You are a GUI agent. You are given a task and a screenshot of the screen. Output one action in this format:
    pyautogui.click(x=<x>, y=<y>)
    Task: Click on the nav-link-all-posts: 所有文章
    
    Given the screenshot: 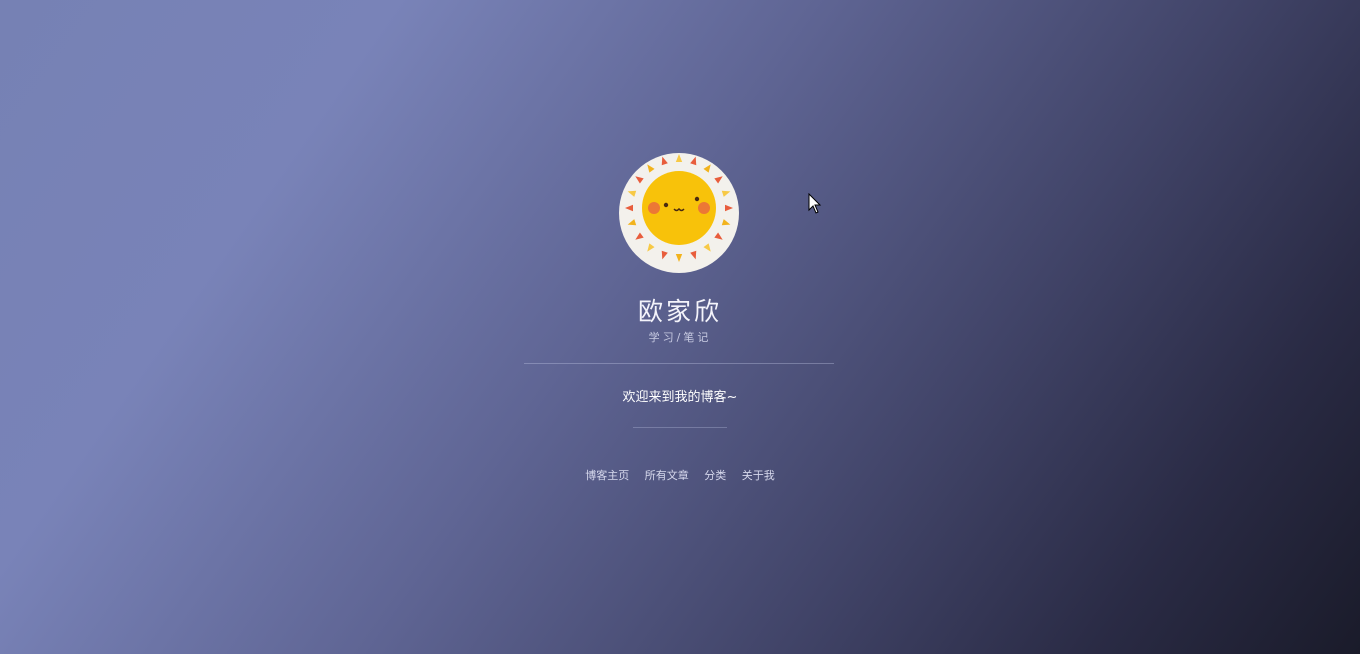 What is the action you would take?
    pyautogui.click(x=667, y=475)
    